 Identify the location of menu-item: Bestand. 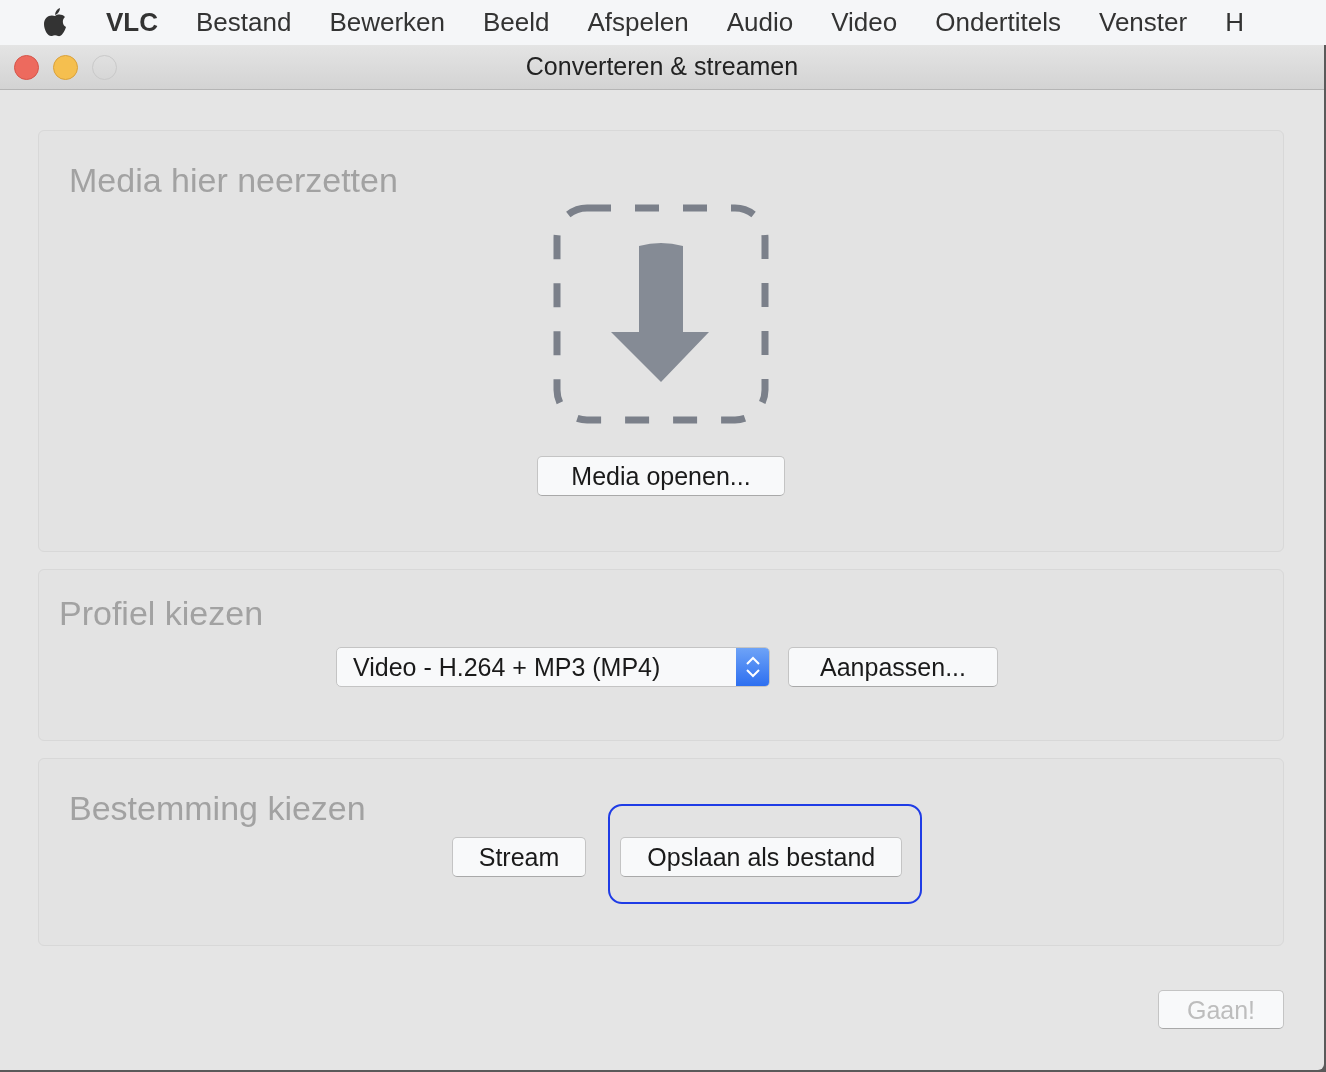
(244, 22).